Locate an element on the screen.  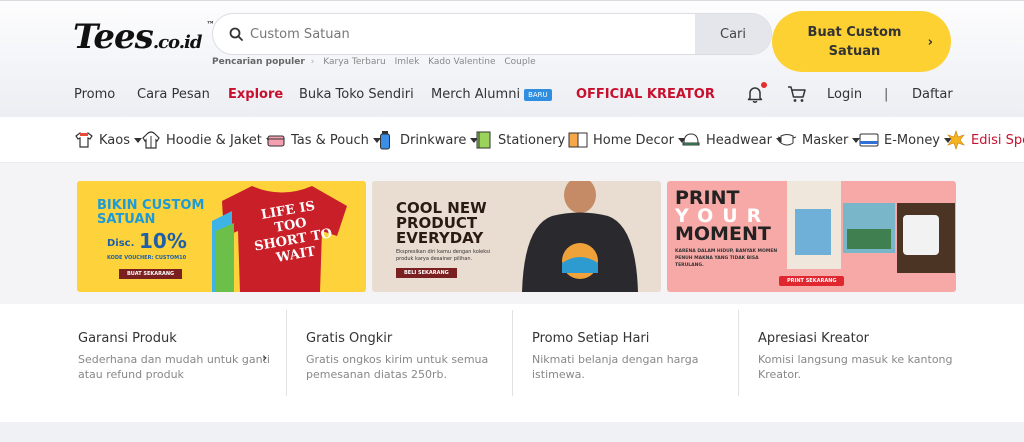
notebook-icon is located at coordinates (483, 140).